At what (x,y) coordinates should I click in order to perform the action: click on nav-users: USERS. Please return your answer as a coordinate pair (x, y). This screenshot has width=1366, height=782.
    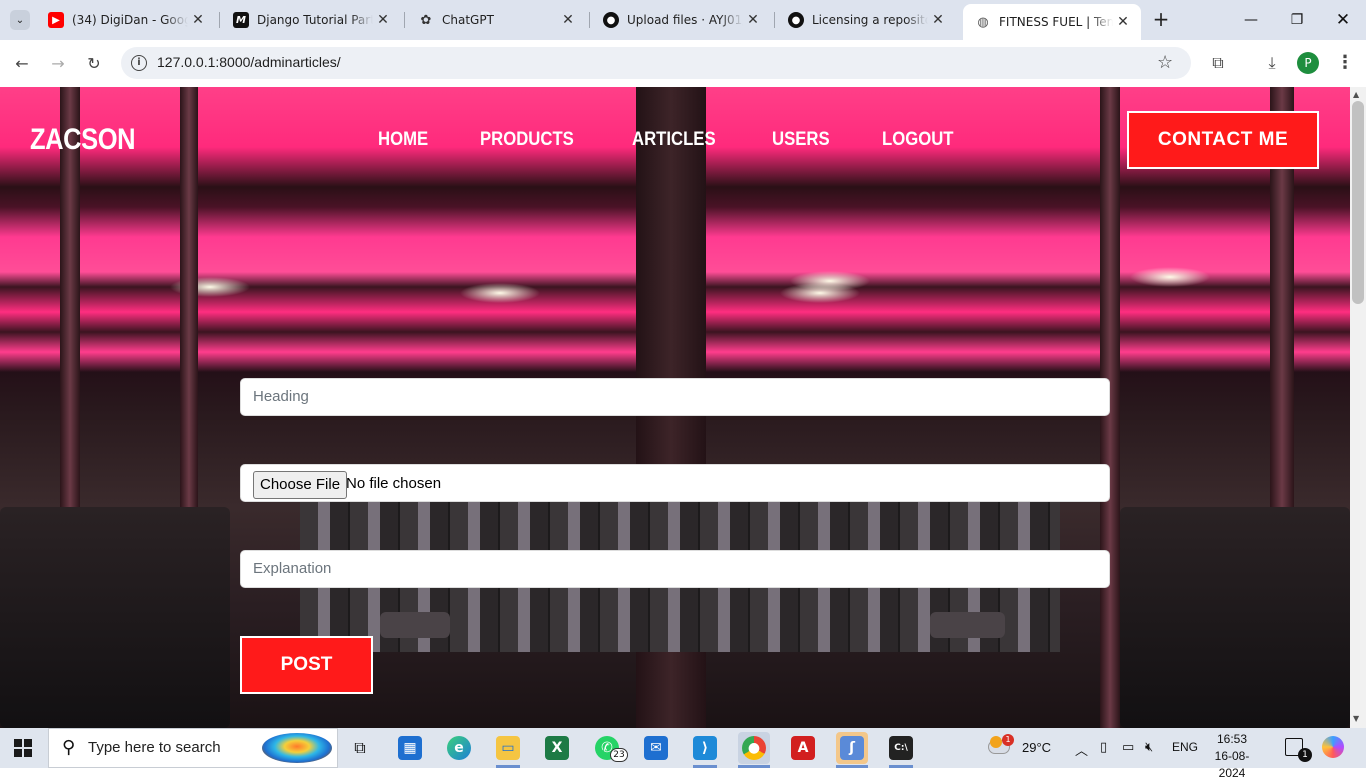
    Looking at the image, I should click on (801, 140).